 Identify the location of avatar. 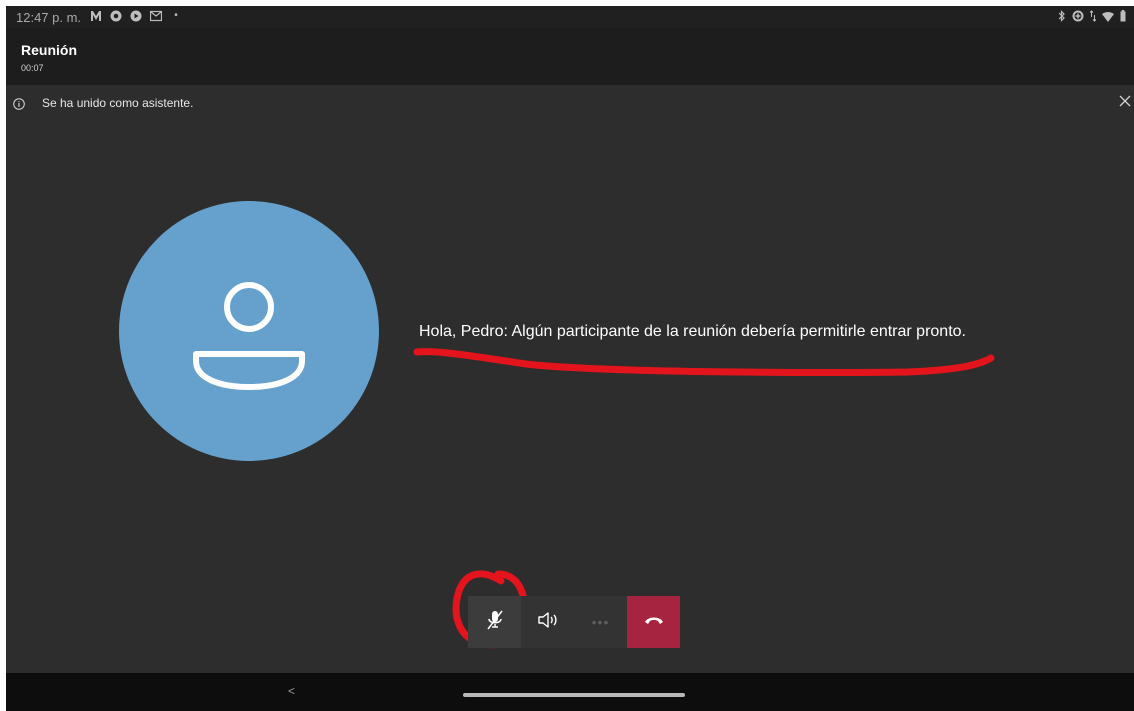
(249, 331).